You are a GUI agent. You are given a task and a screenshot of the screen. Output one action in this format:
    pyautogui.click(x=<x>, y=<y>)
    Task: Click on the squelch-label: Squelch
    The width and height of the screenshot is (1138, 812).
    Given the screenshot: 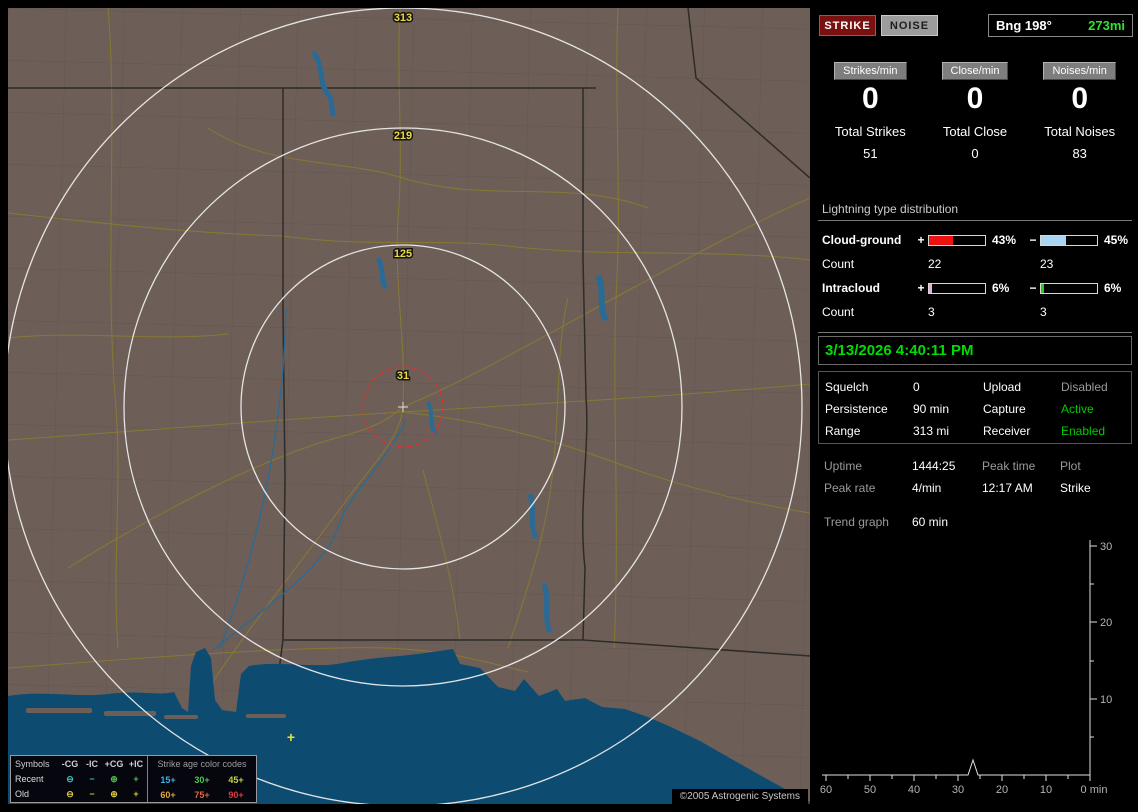 What is the action you would take?
    pyautogui.click(x=847, y=387)
    